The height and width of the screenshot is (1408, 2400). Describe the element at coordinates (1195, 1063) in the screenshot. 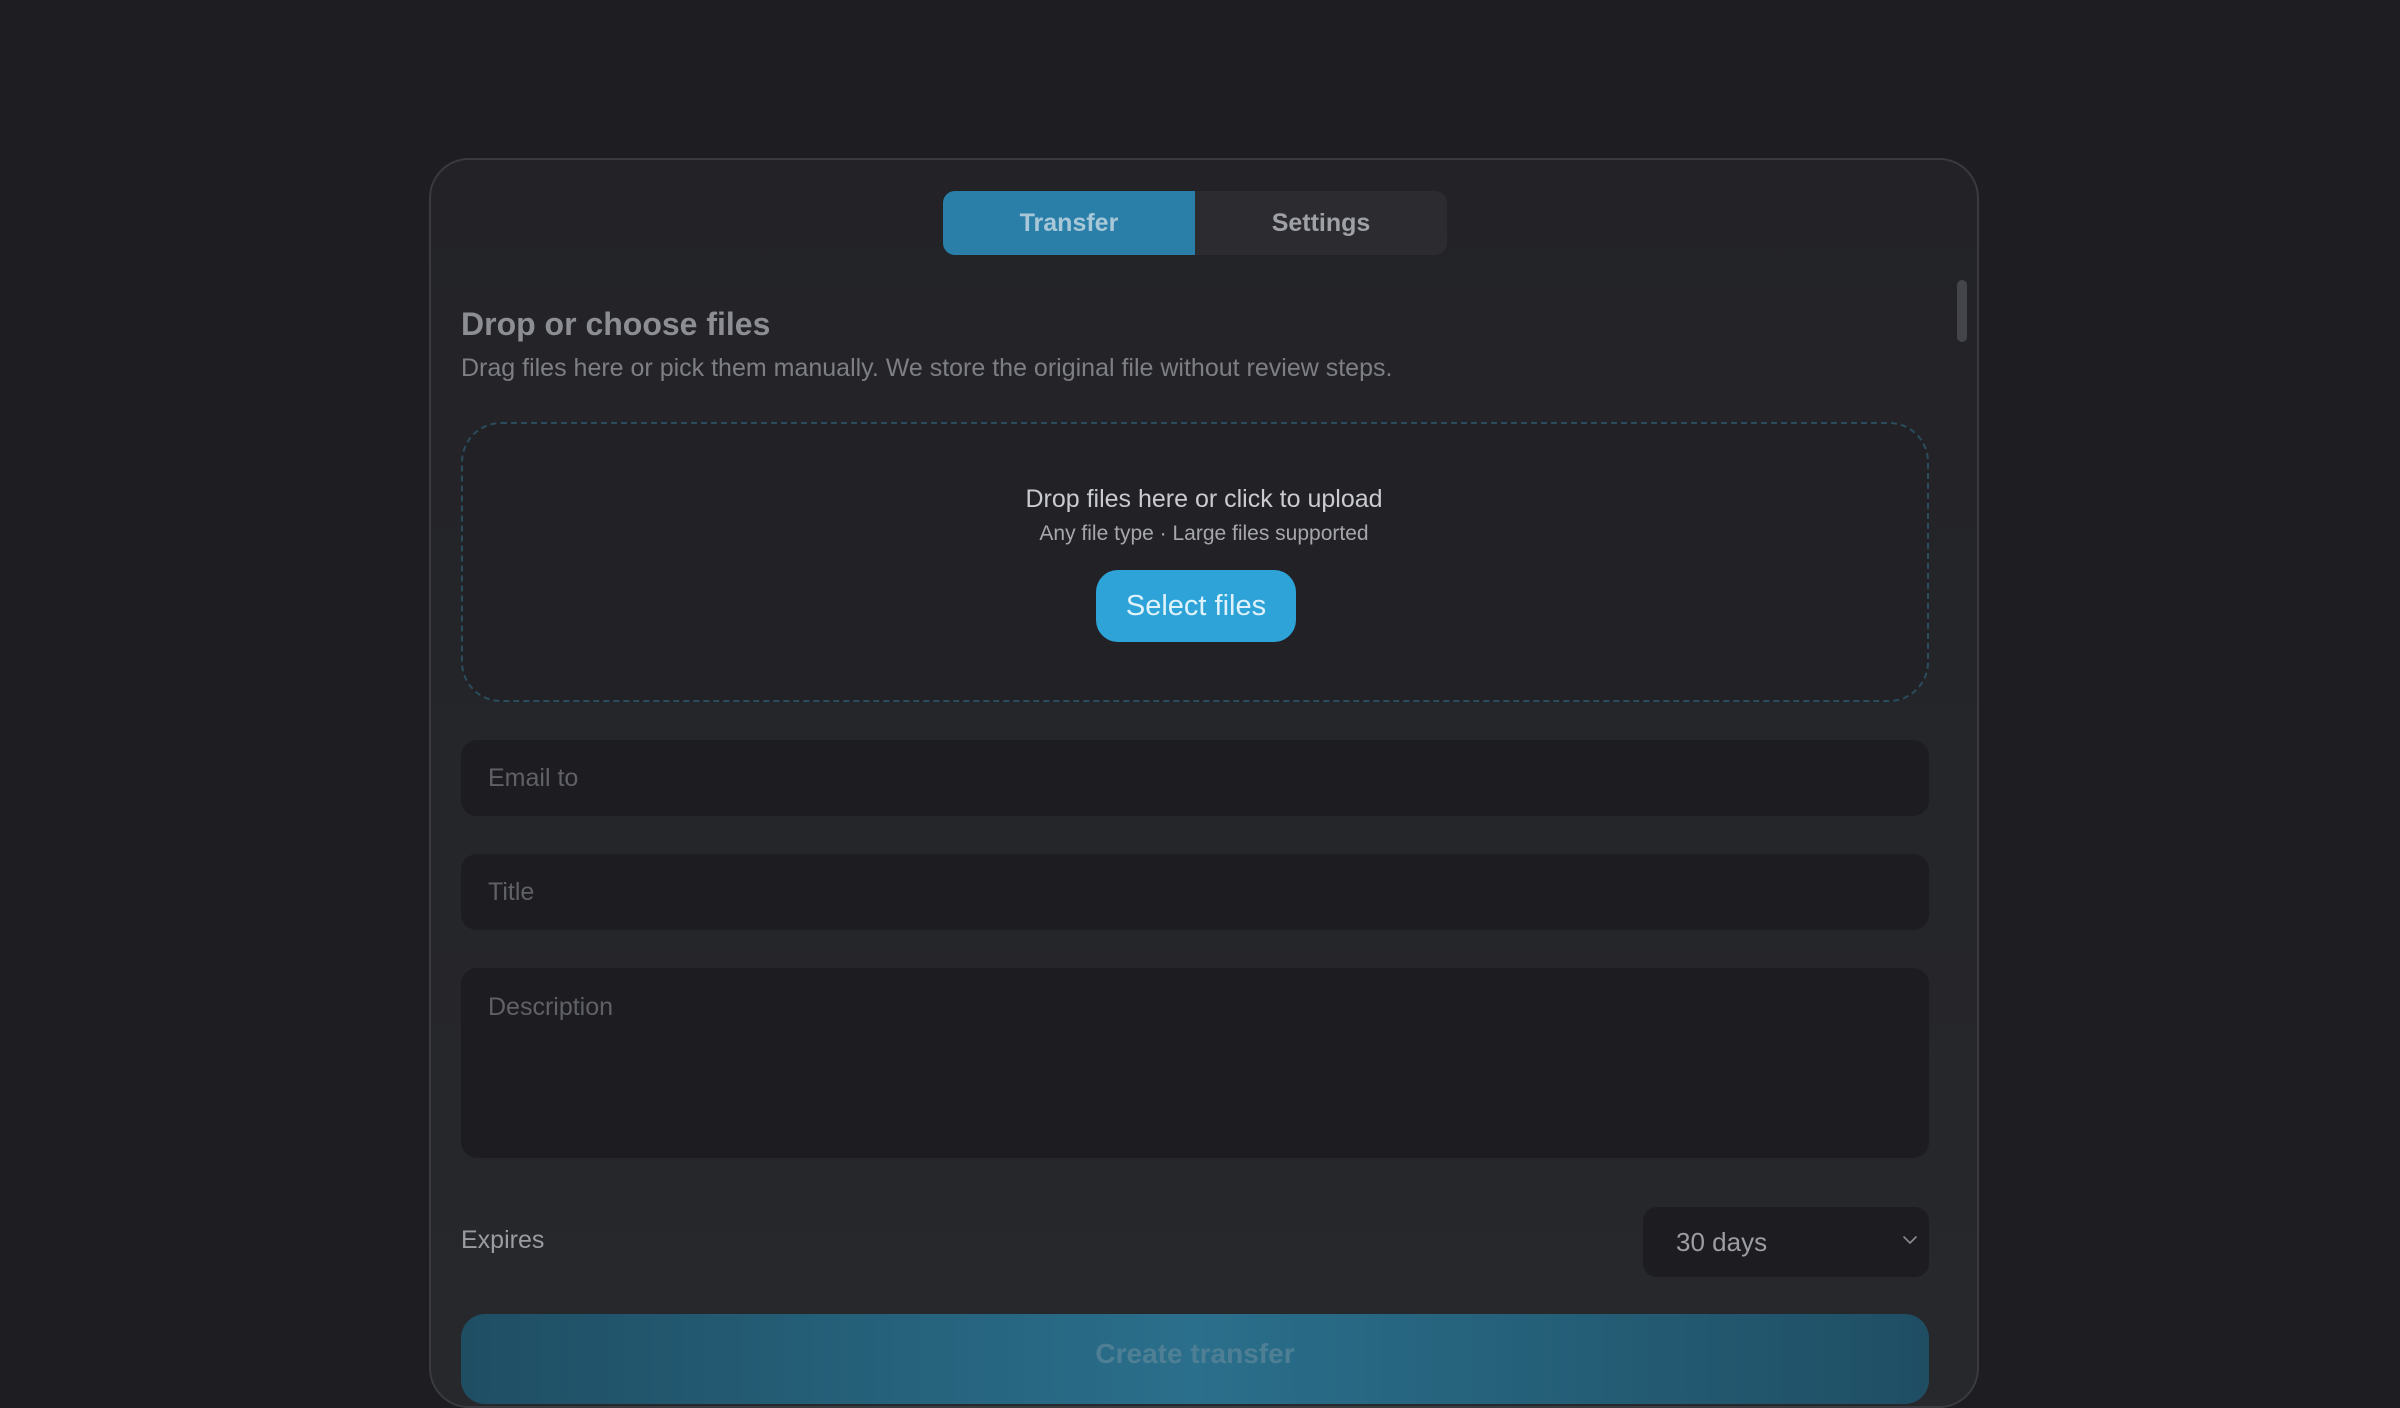

I see `description-field: Description` at that location.